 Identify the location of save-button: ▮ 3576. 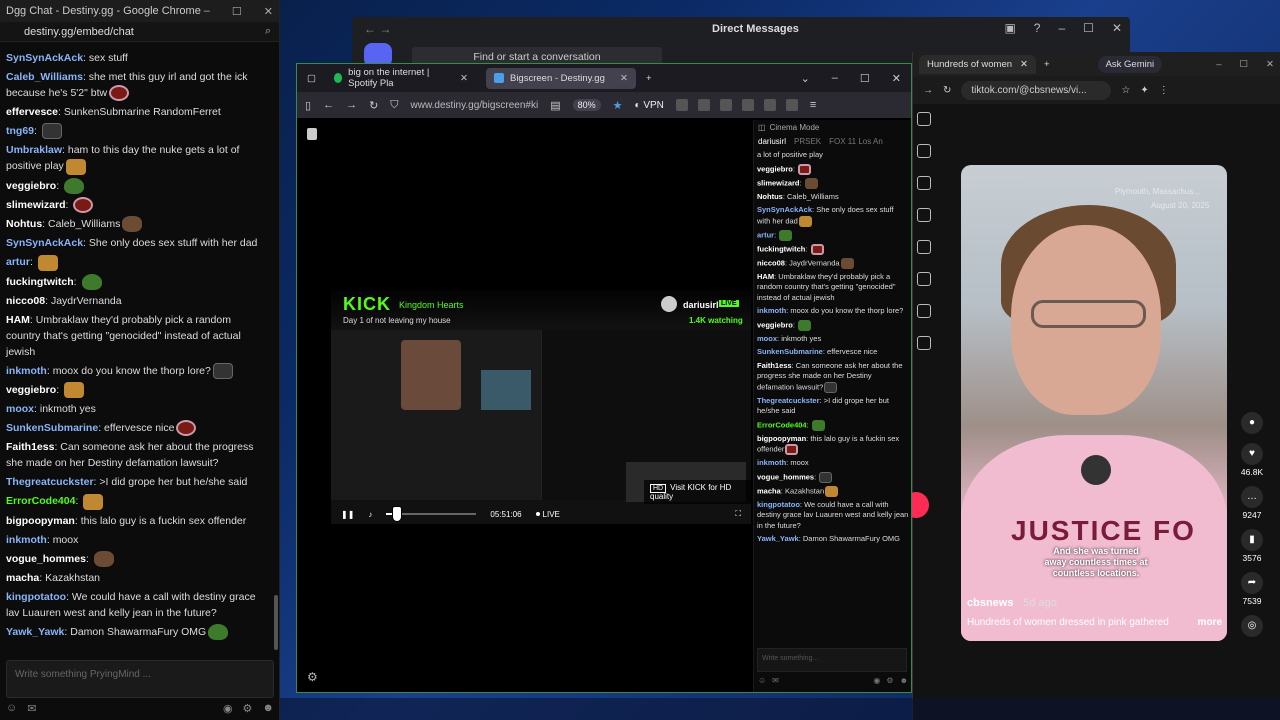
(1252, 546).